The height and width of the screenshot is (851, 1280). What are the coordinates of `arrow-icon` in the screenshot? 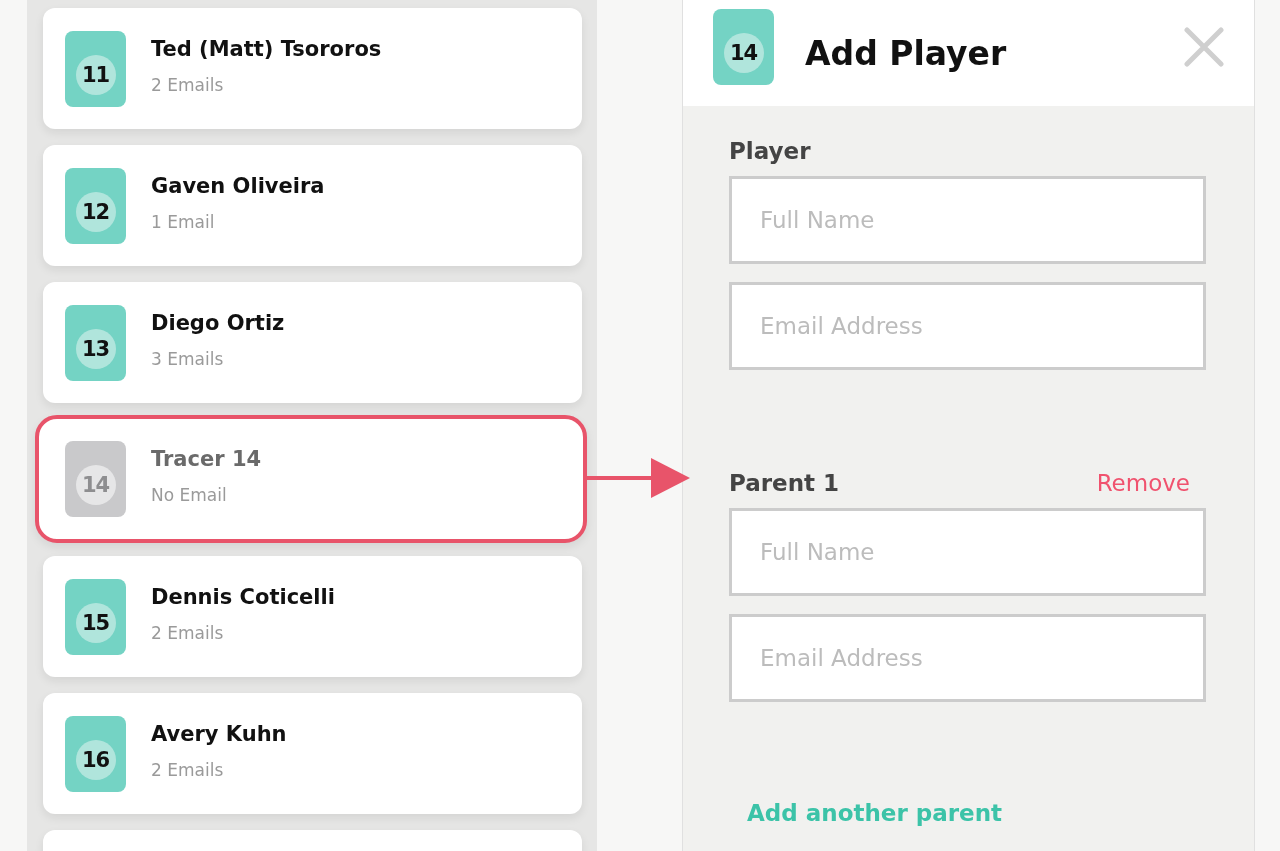 It's located at (638, 478).